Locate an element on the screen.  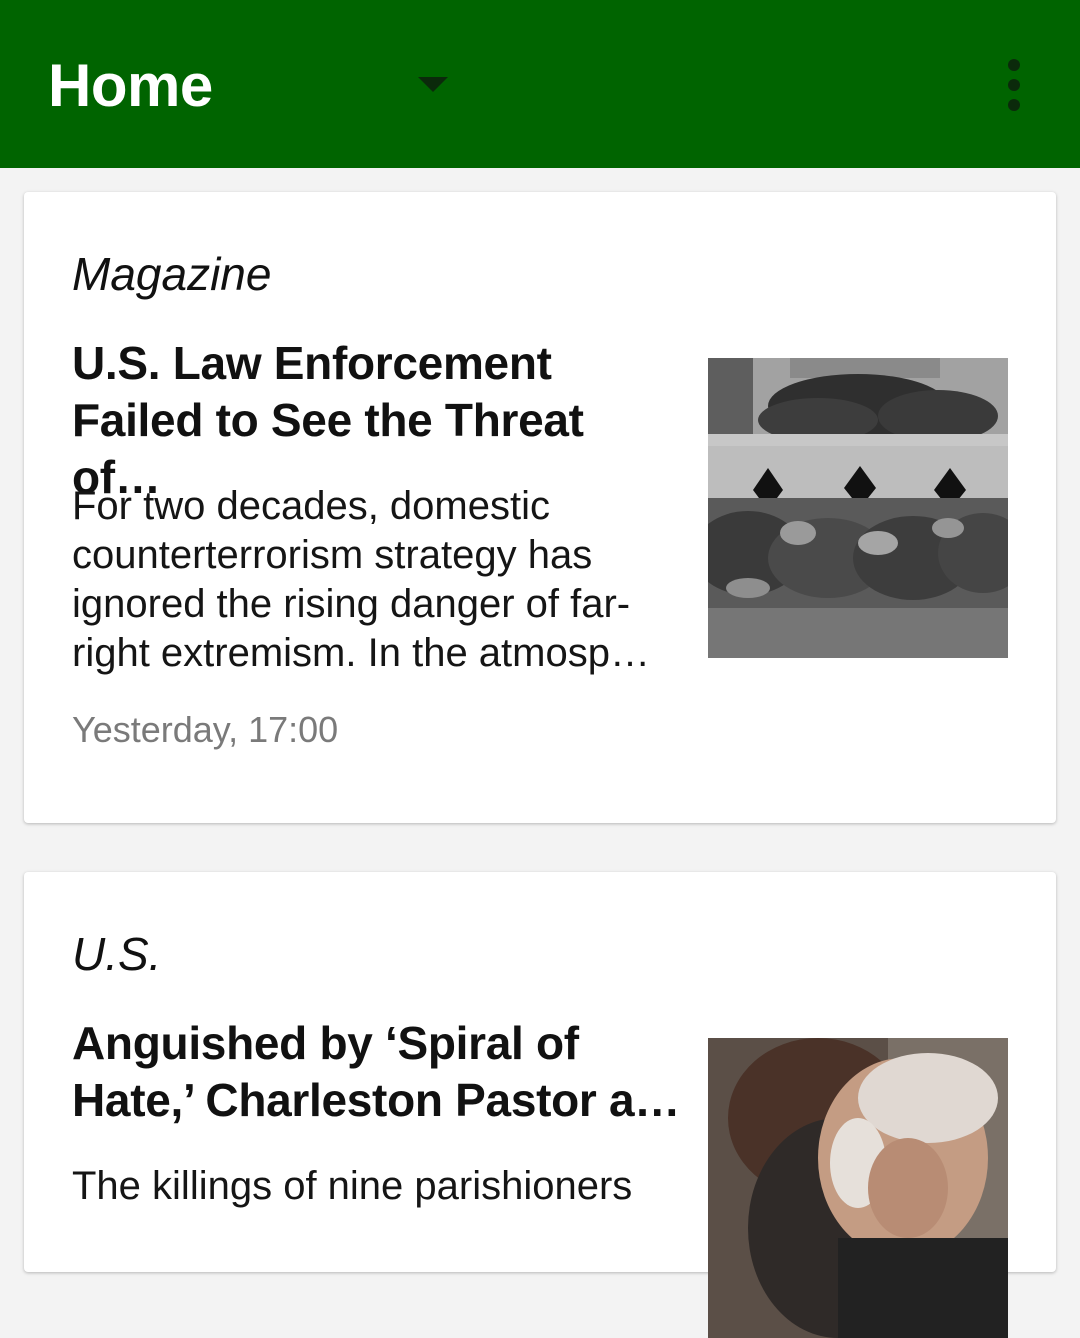
headline-line: U.S. Law Enforcement is located at coordinates (312, 363).